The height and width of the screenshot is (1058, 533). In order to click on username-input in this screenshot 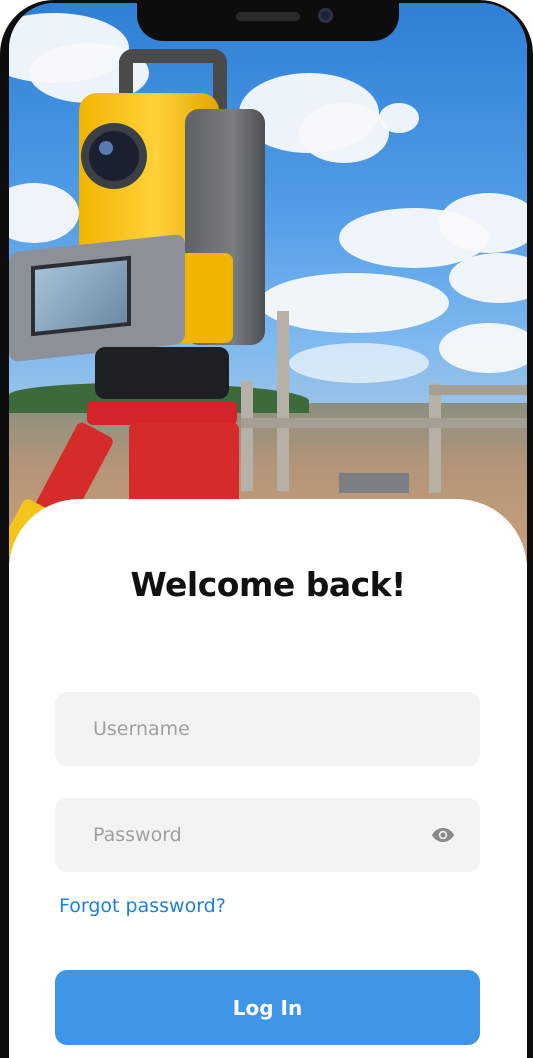, I will do `click(267, 729)`.